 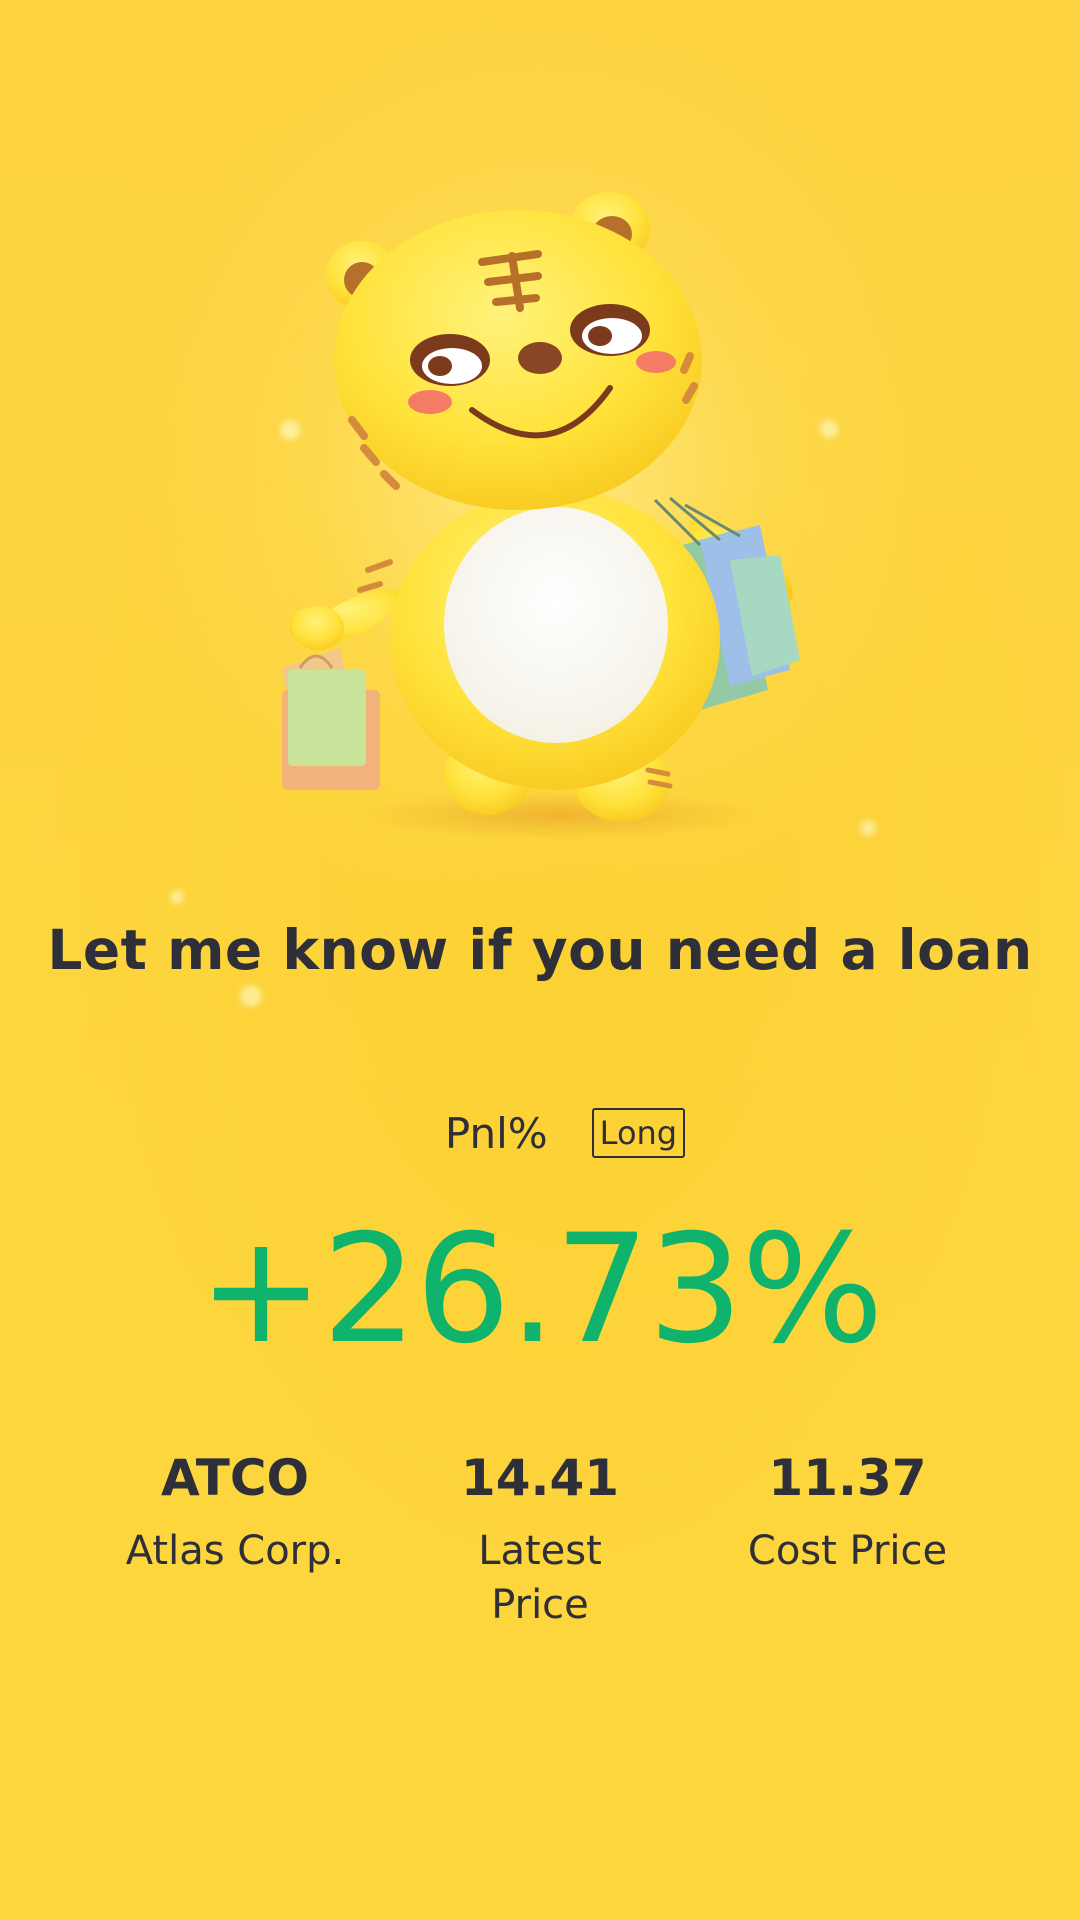 I want to click on latest-price-value: 14.41, so click(x=540, y=1478).